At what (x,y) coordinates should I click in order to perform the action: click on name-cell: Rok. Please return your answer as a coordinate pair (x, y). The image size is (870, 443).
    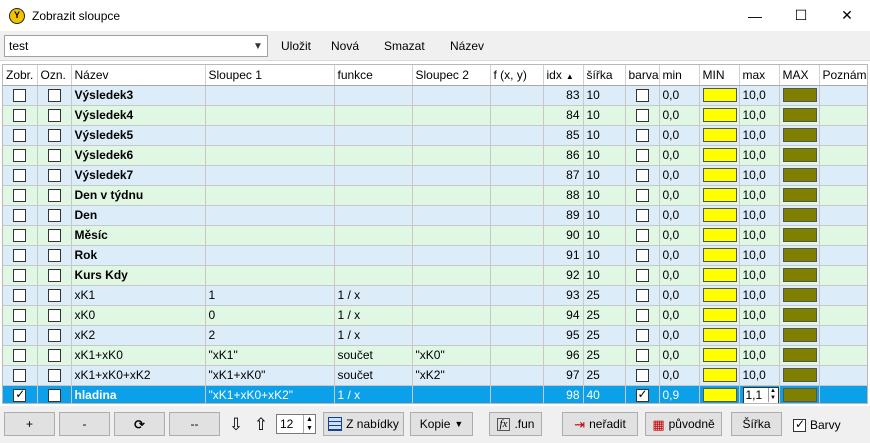
    Looking at the image, I should click on (138, 255).